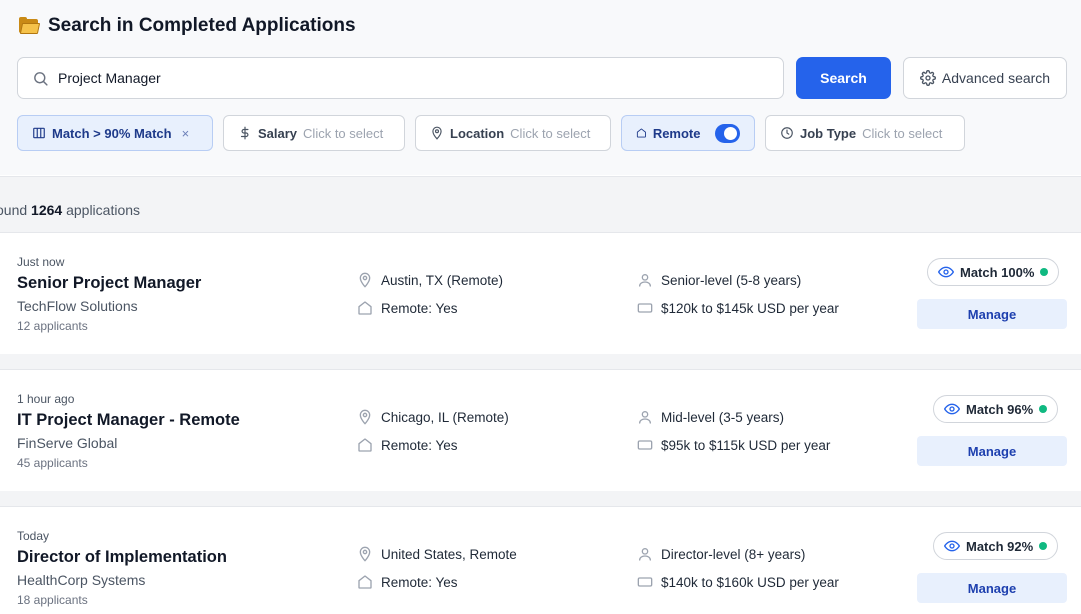  Describe the element at coordinates (112, 133) in the screenshot. I see `filter-match-label: Match > 90% Match` at that location.